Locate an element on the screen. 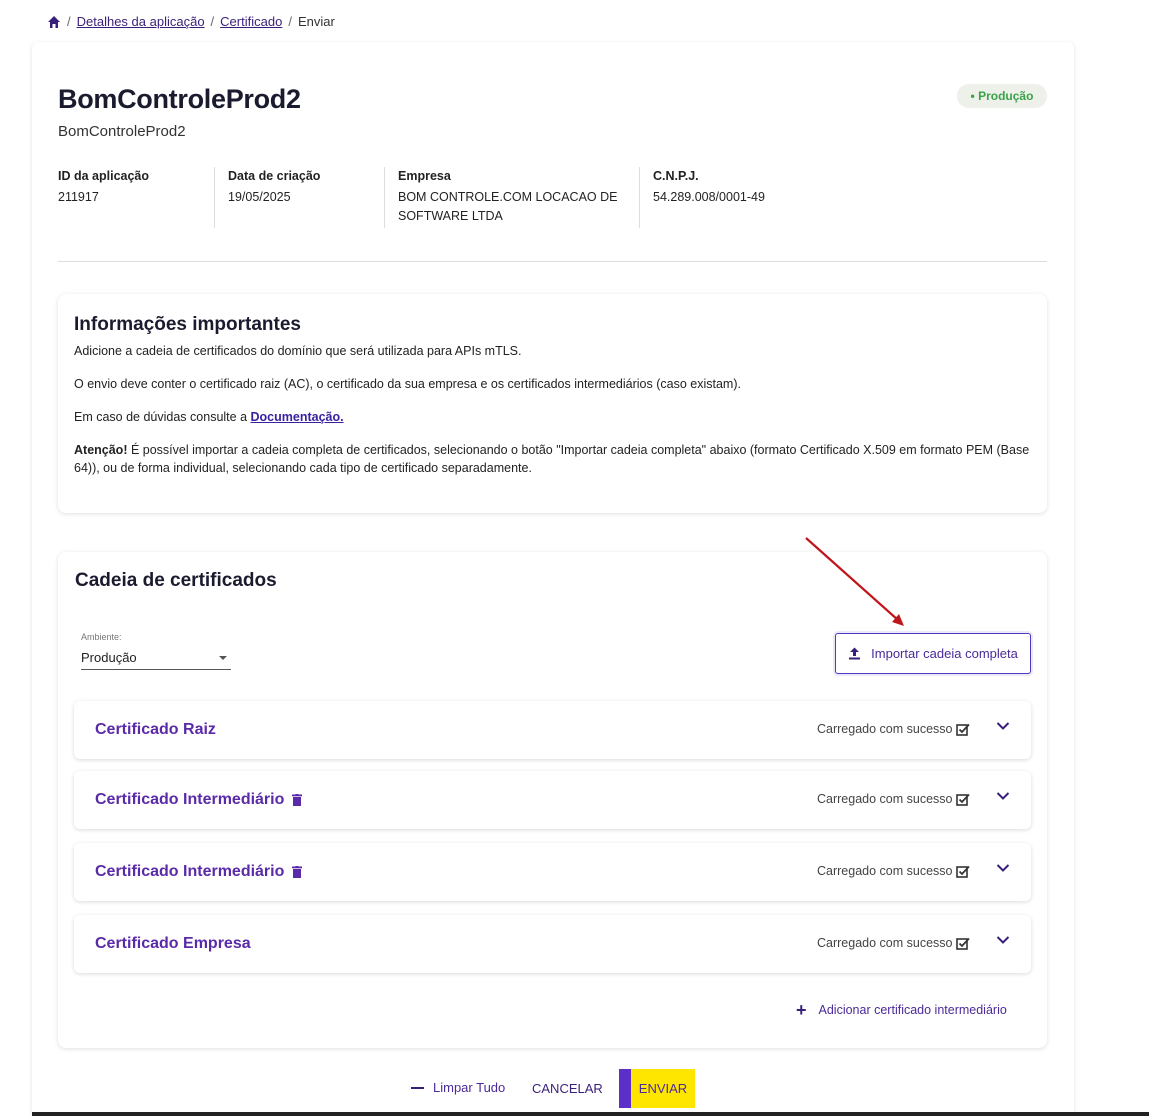 The width and height of the screenshot is (1149, 1116). divider is located at coordinates (552, 261).